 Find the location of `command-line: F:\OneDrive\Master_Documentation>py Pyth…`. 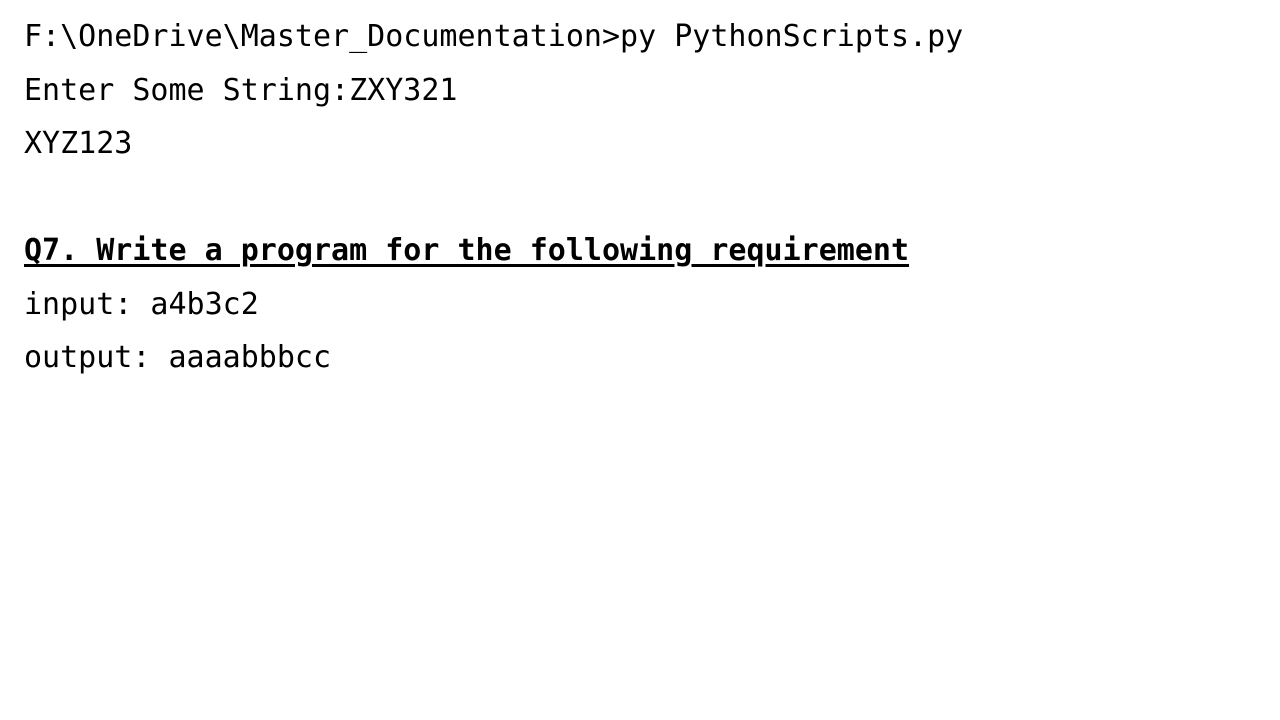

command-line: F:\OneDrive\Master_Documentation>py Pyth… is located at coordinates (494, 36).